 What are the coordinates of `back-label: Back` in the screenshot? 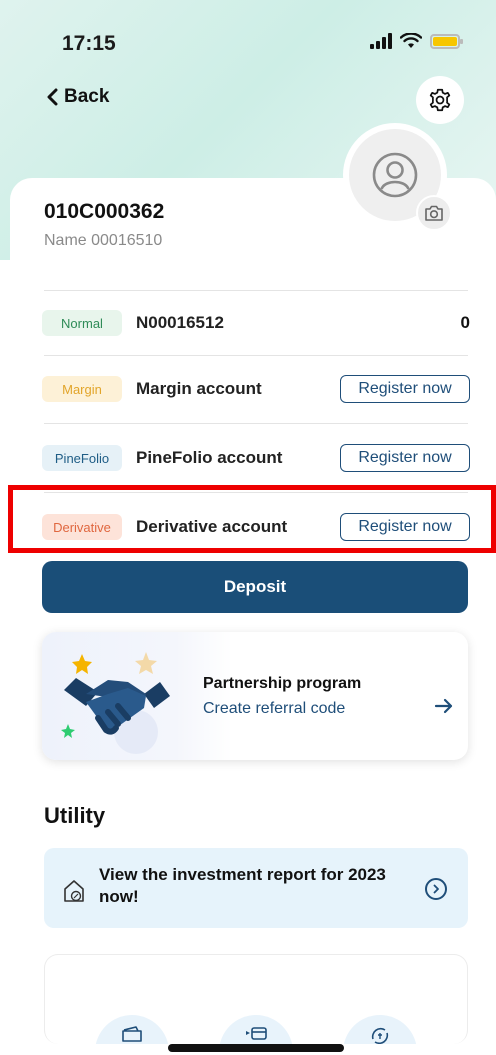 It's located at (87, 96).